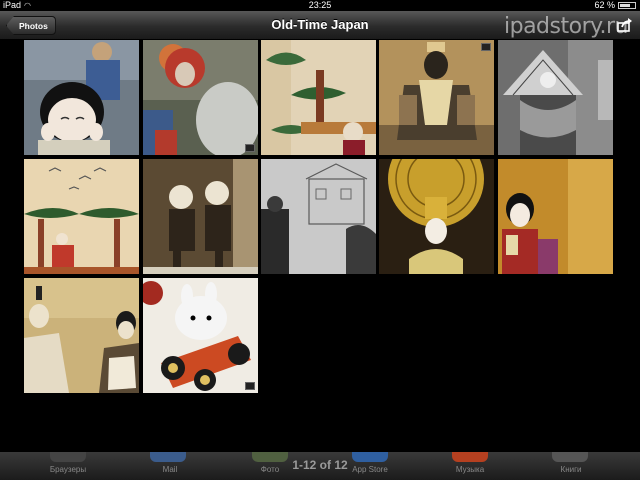 This screenshot has height=480, width=640. I want to click on watermark: ipadstory.ru, so click(566, 26).